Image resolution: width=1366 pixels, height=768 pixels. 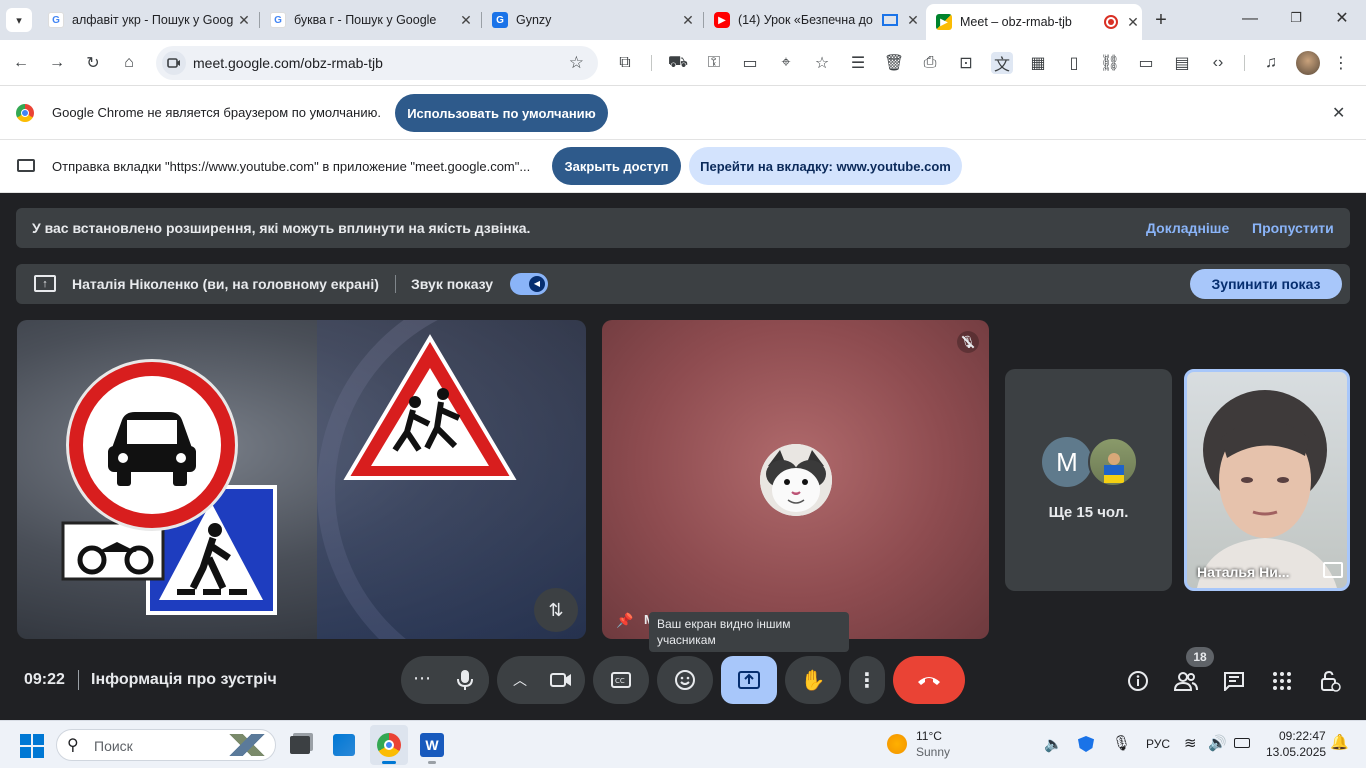 What do you see at coordinates (32, 746) in the screenshot?
I see `windows-start-icon` at bounding box center [32, 746].